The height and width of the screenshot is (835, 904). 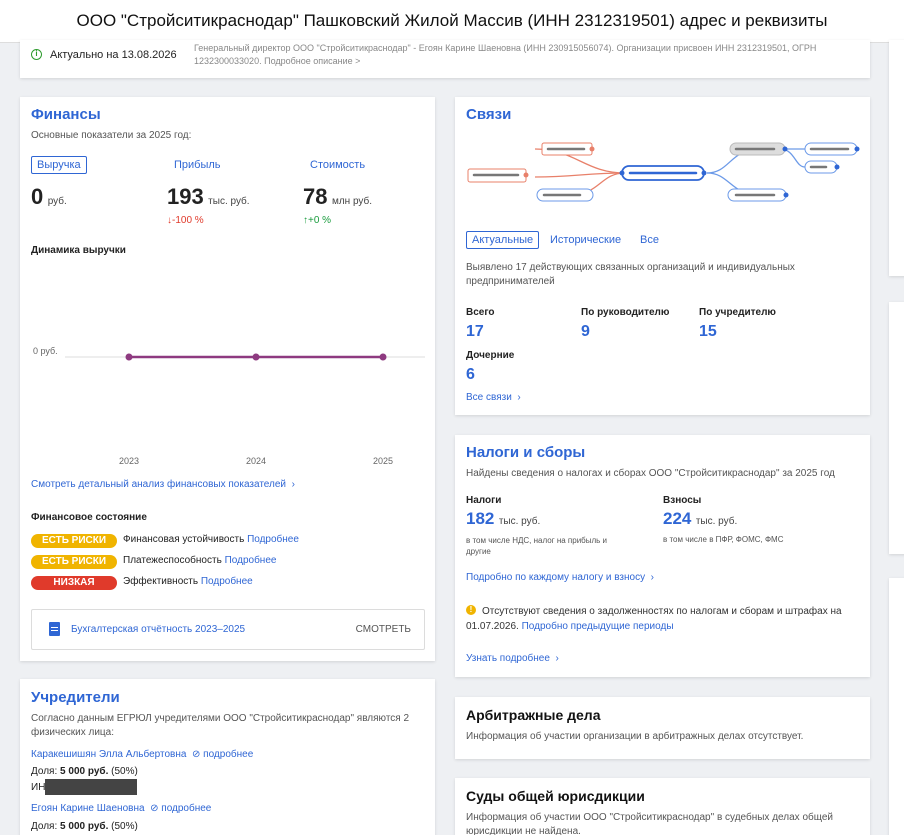 What do you see at coordinates (556, 577) in the screenshot?
I see `tax-detail-text: Подробно по каждому налогу и взносу` at bounding box center [556, 577].